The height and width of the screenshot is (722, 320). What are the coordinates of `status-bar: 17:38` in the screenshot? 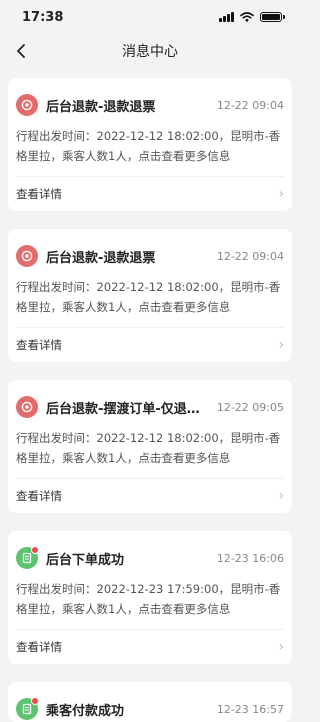 It's located at (150, 17).